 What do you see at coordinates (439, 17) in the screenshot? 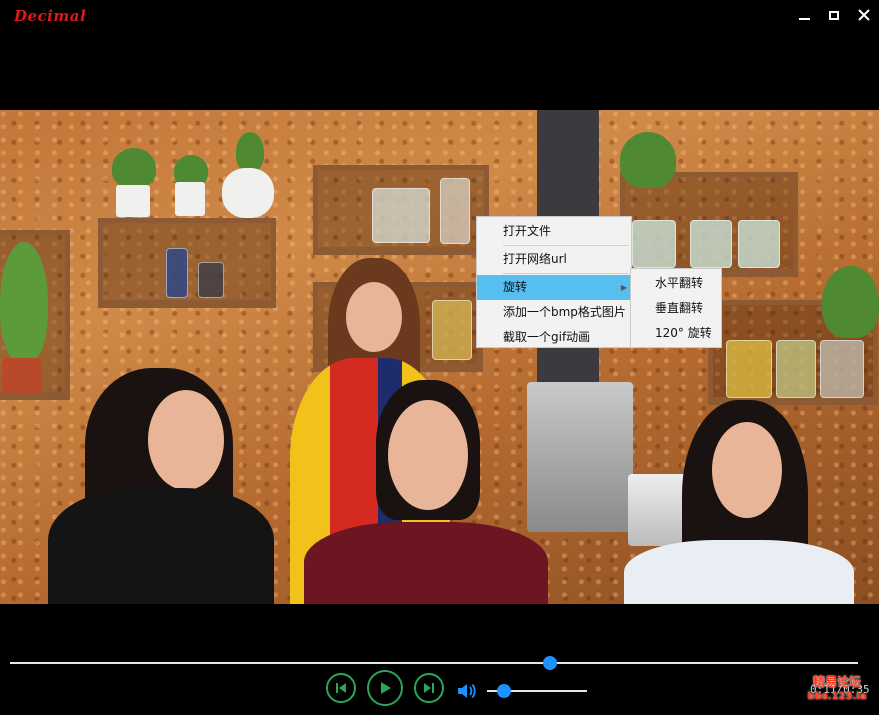
I see `title-bar: Decimal` at bounding box center [439, 17].